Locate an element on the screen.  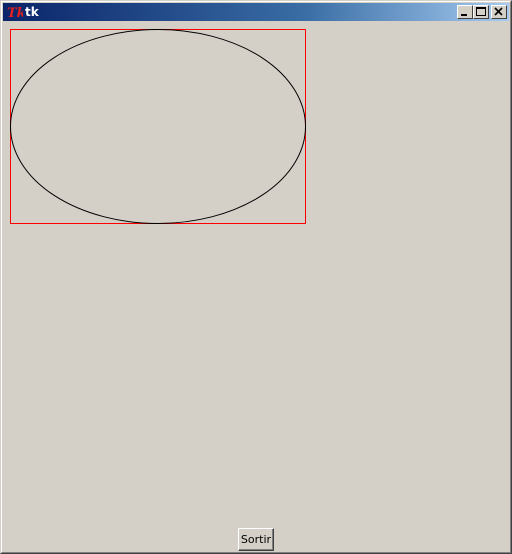
close-button is located at coordinates (499, 12).